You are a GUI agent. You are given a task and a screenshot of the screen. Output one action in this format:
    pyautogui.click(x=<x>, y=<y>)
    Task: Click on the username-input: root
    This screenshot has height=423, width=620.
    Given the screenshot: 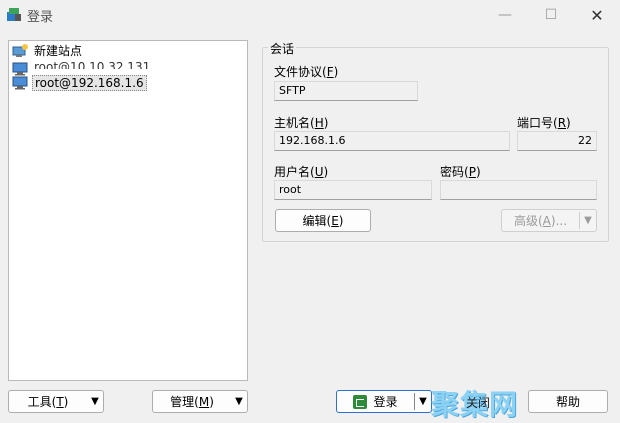 What is the action you would take?
    pyautogui.click(x=353, y=190)
    